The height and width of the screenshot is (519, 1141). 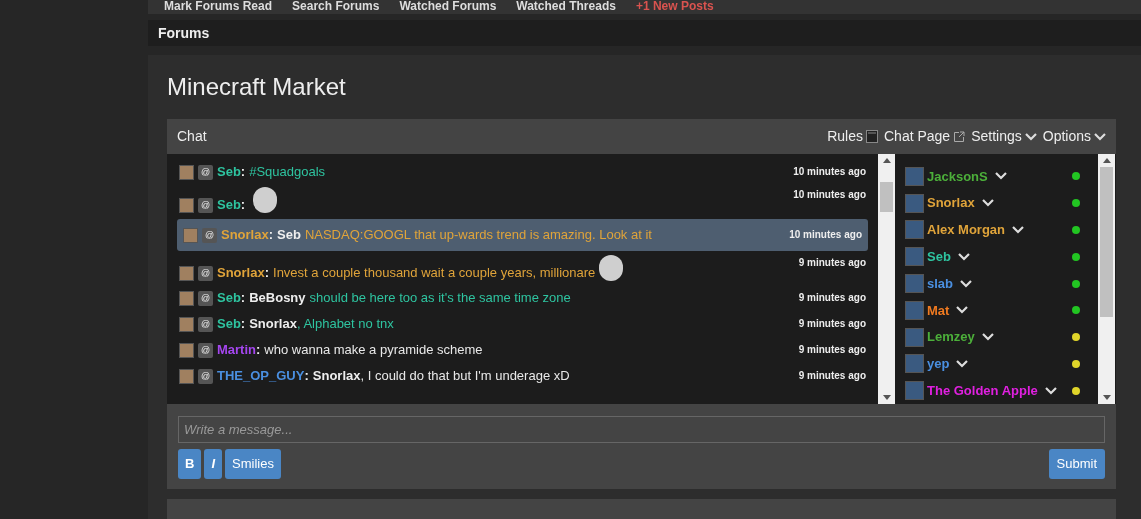 I want to click on user-name: yep, so click(x=938, y=364).